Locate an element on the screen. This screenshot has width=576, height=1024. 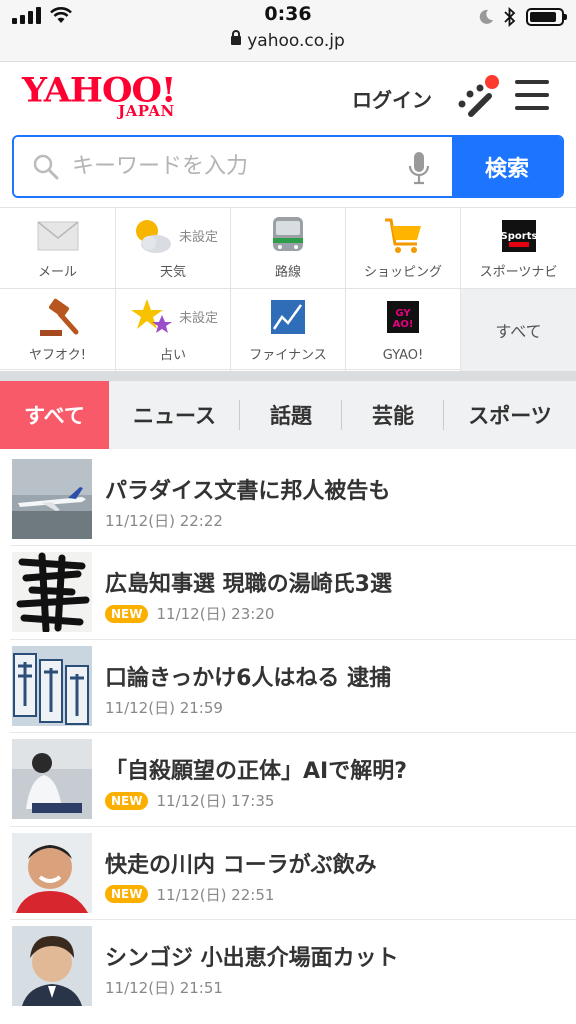
tab-label: 話題 is located at coordinates (291, 416).